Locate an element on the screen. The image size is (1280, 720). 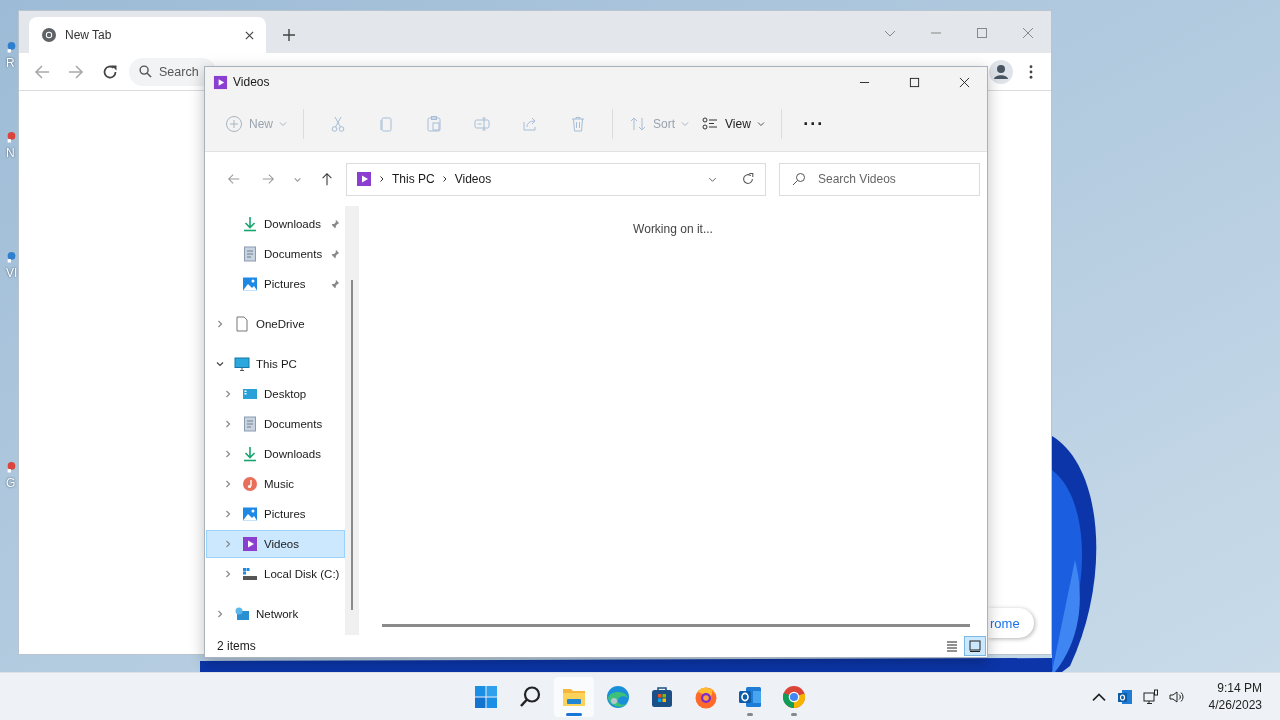
tiles-view-button is located at coordinates (975, 646).